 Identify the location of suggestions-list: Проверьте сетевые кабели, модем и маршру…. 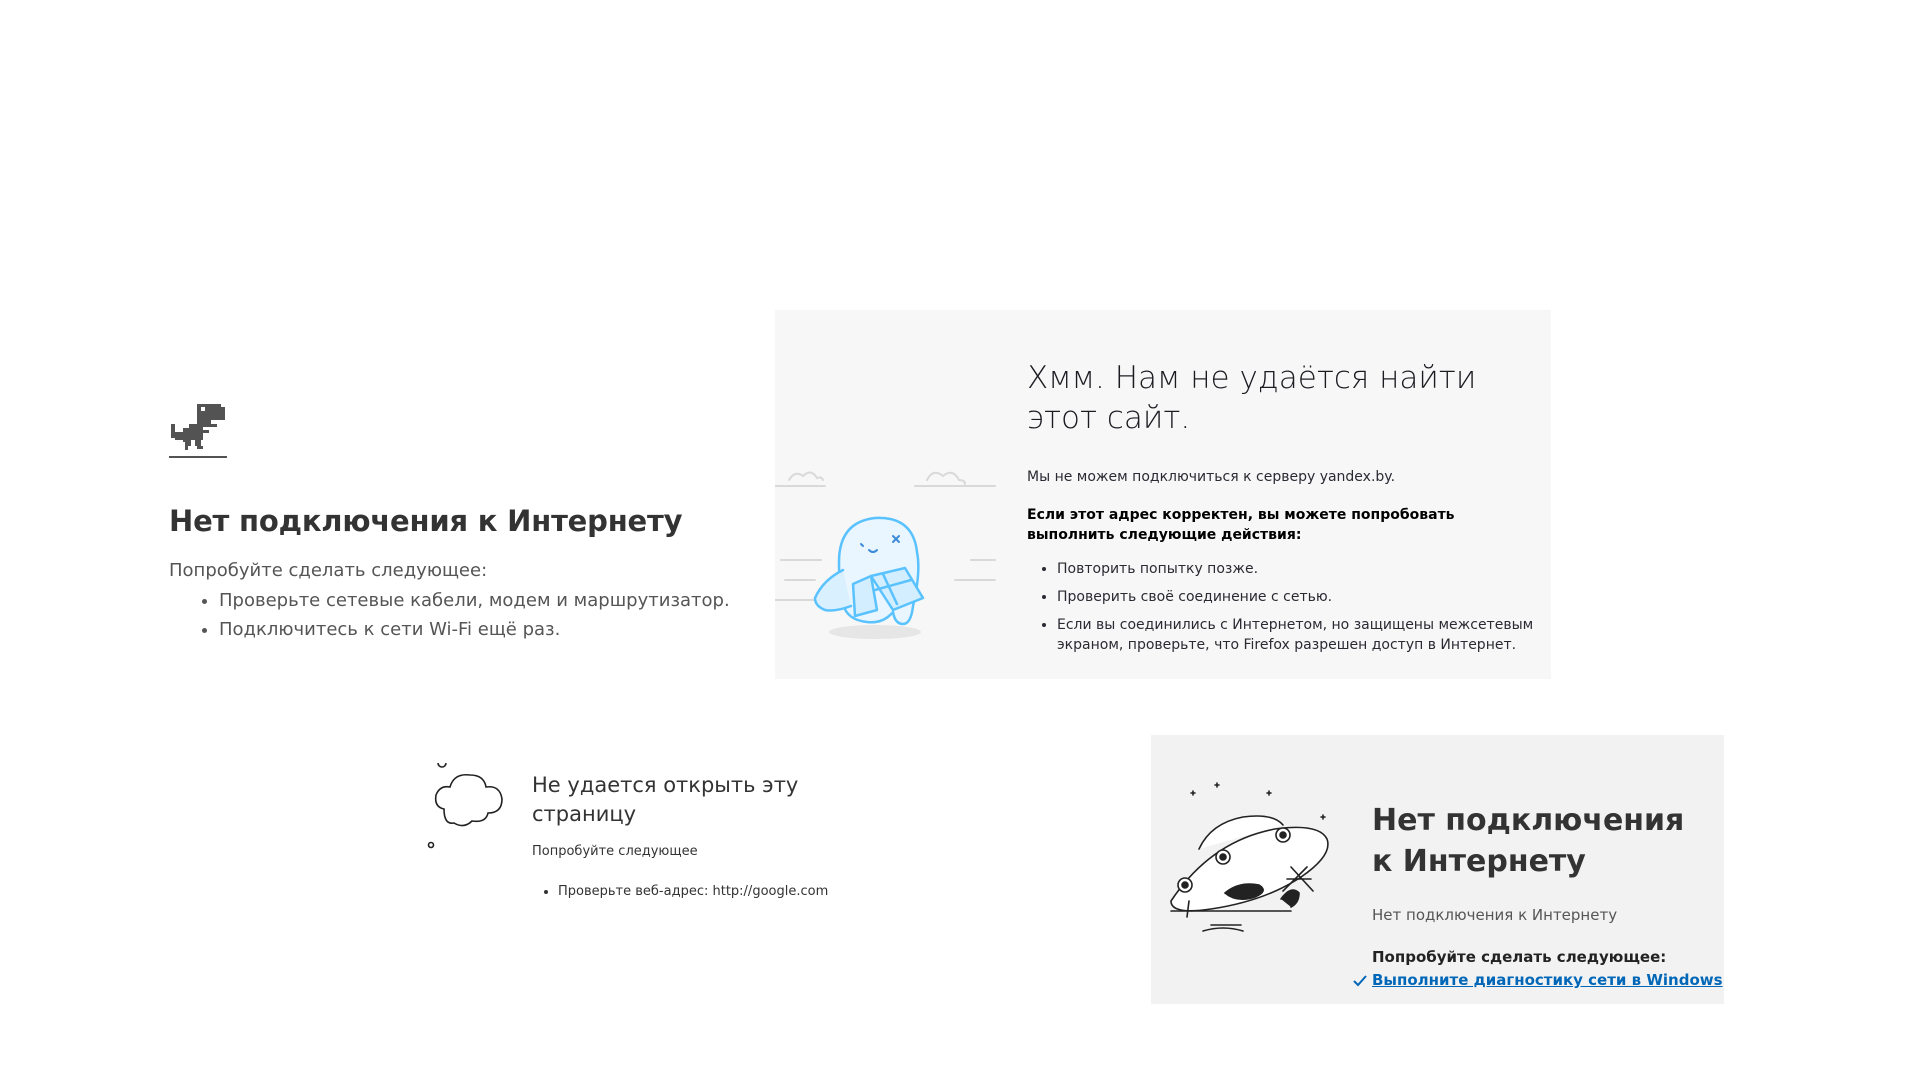
(449, 615).